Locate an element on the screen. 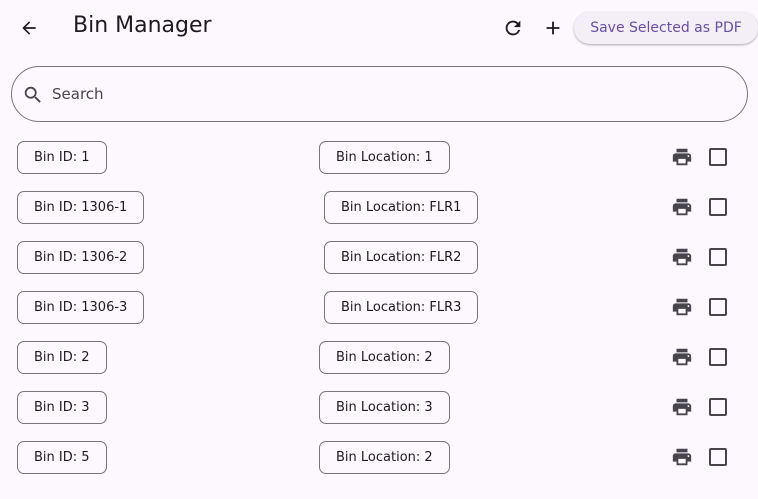 The width and height of the screenshot is (758, 499). add-icon is located at coordinates (553, 28).